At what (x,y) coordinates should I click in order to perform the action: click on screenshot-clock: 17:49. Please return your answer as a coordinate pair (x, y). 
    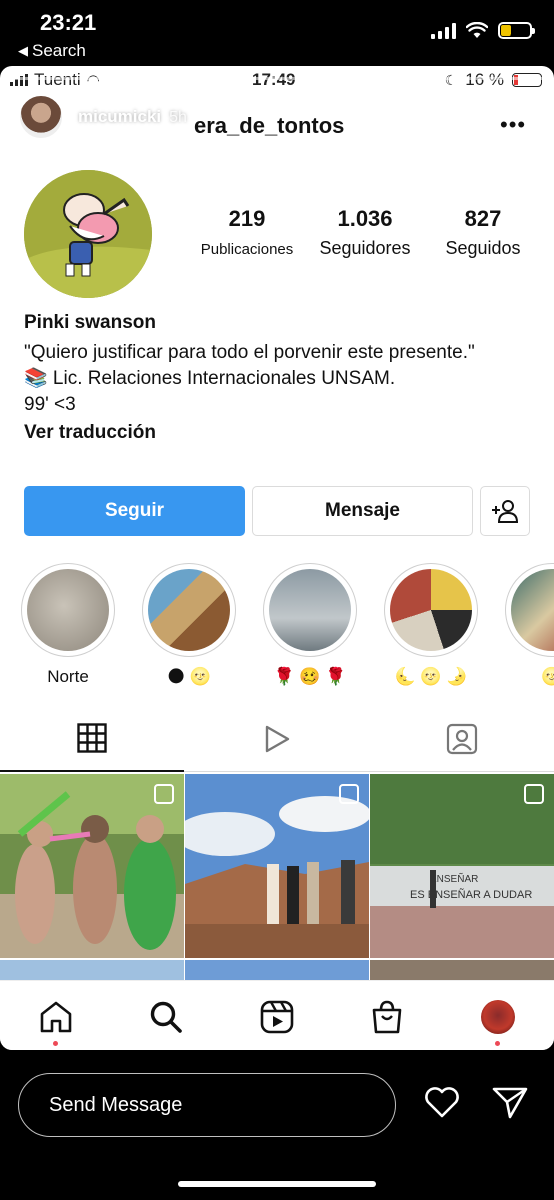
    Looking at the image, I should click on (273, 80).